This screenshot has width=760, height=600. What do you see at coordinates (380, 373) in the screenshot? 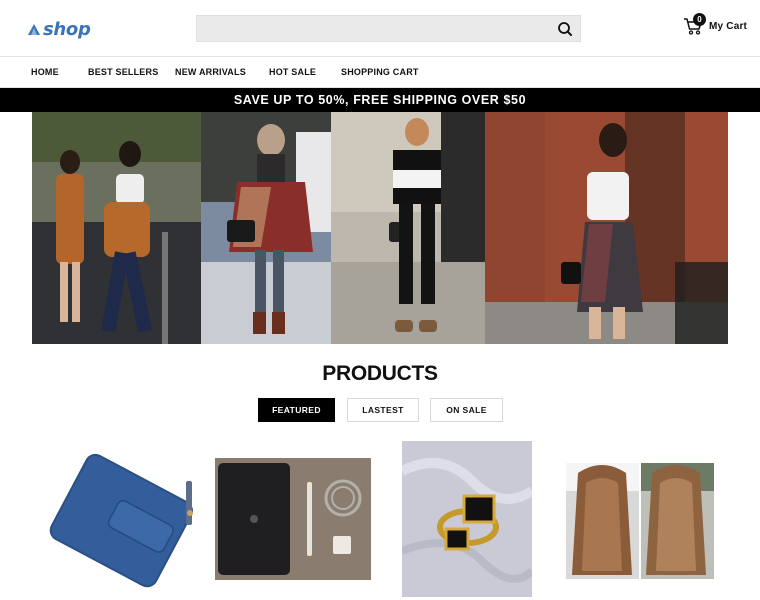
I see `products-heading: PRODUCTS` at bounding box center [380, 373].